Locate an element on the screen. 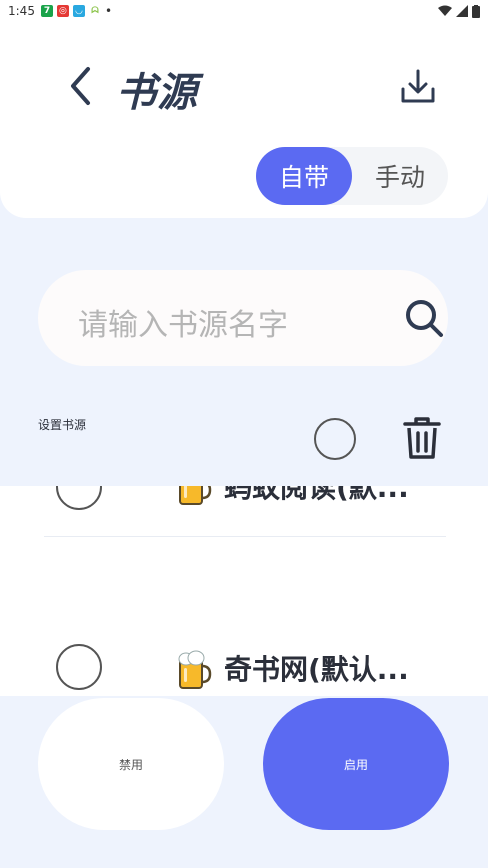 The image size is (488, 868). download-button is located at coordinates (418, 86).